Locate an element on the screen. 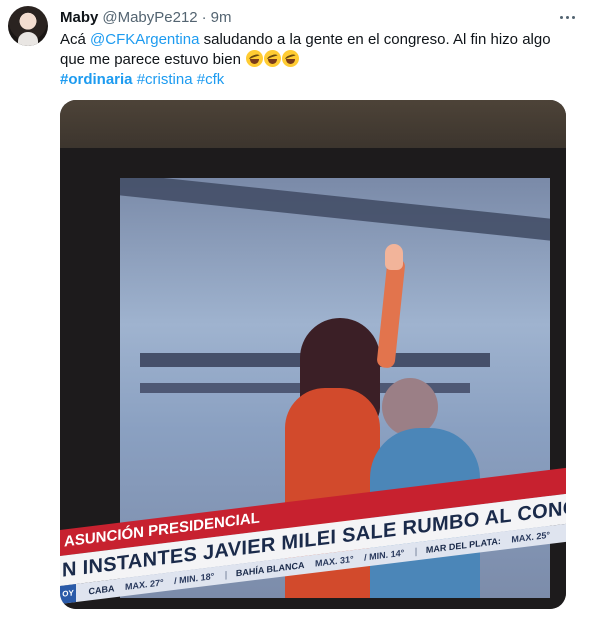  weather-min: / MIN. 14° is located at coordinates (384, 555).